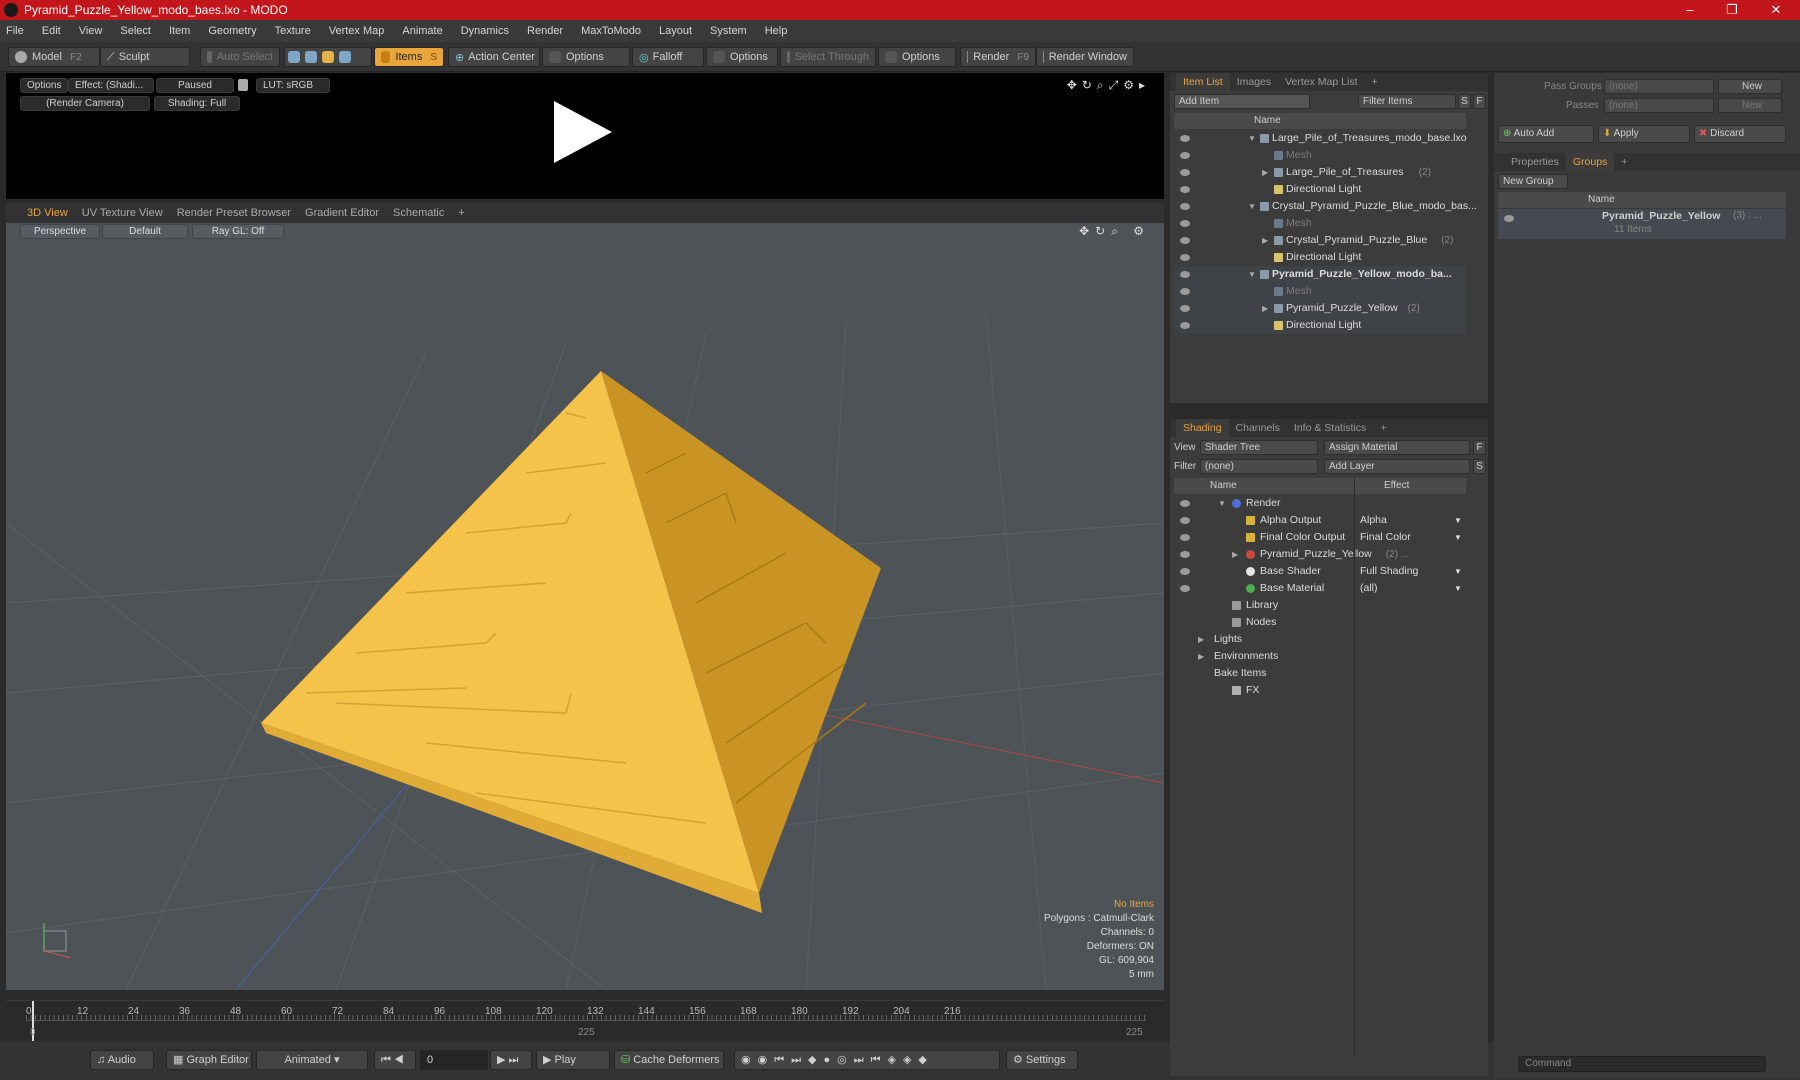 The height and width of the screenshot is (1080, 1800). What do you see at coordinates (1202, 428) in the screenshot?
I see `tab-shading: Shading` at bounding box center [1202, 428].